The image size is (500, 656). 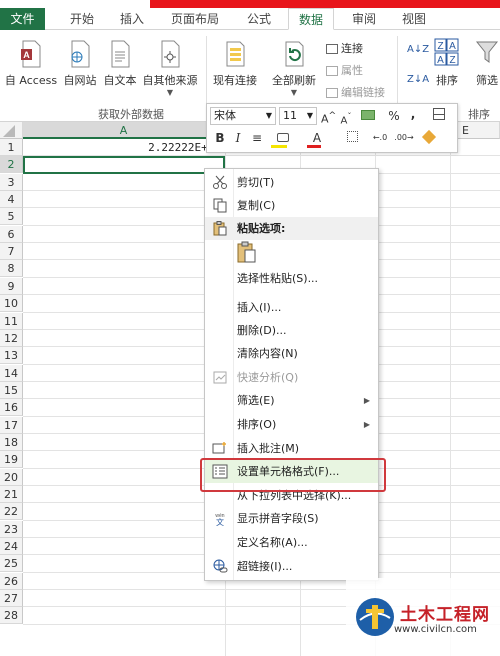 I want to click on font-size-value: 11, so click(x=290, y=115).